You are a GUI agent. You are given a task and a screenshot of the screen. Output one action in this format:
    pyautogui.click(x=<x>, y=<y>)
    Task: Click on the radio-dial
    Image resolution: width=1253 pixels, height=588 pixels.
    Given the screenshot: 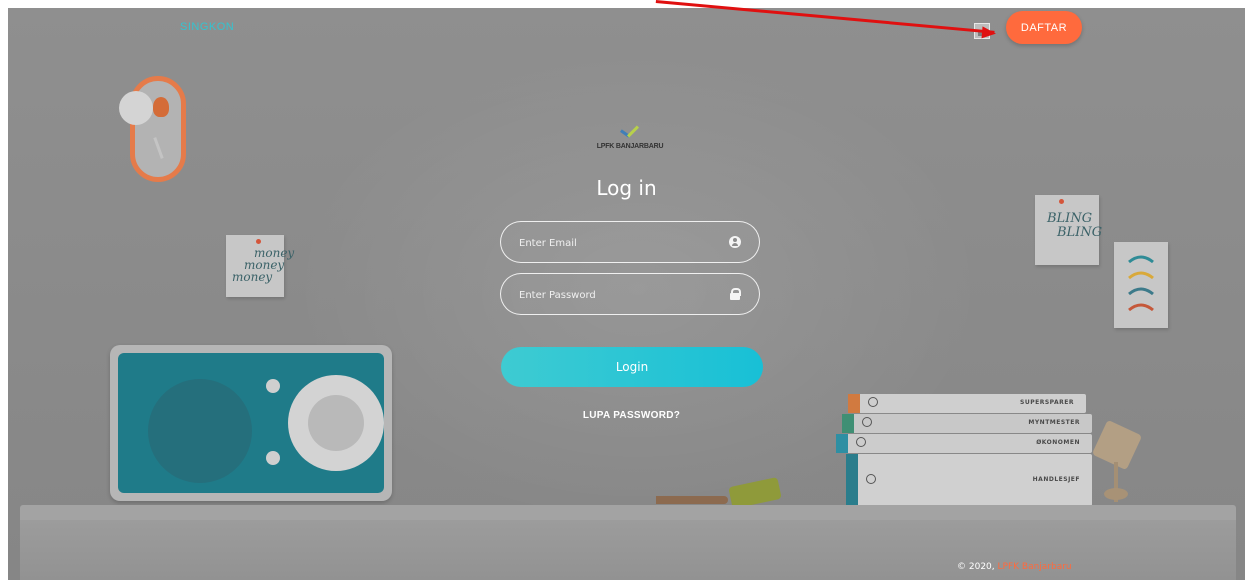 What is the action you would take?
    pyautogui.click(x=336, y=423)
    